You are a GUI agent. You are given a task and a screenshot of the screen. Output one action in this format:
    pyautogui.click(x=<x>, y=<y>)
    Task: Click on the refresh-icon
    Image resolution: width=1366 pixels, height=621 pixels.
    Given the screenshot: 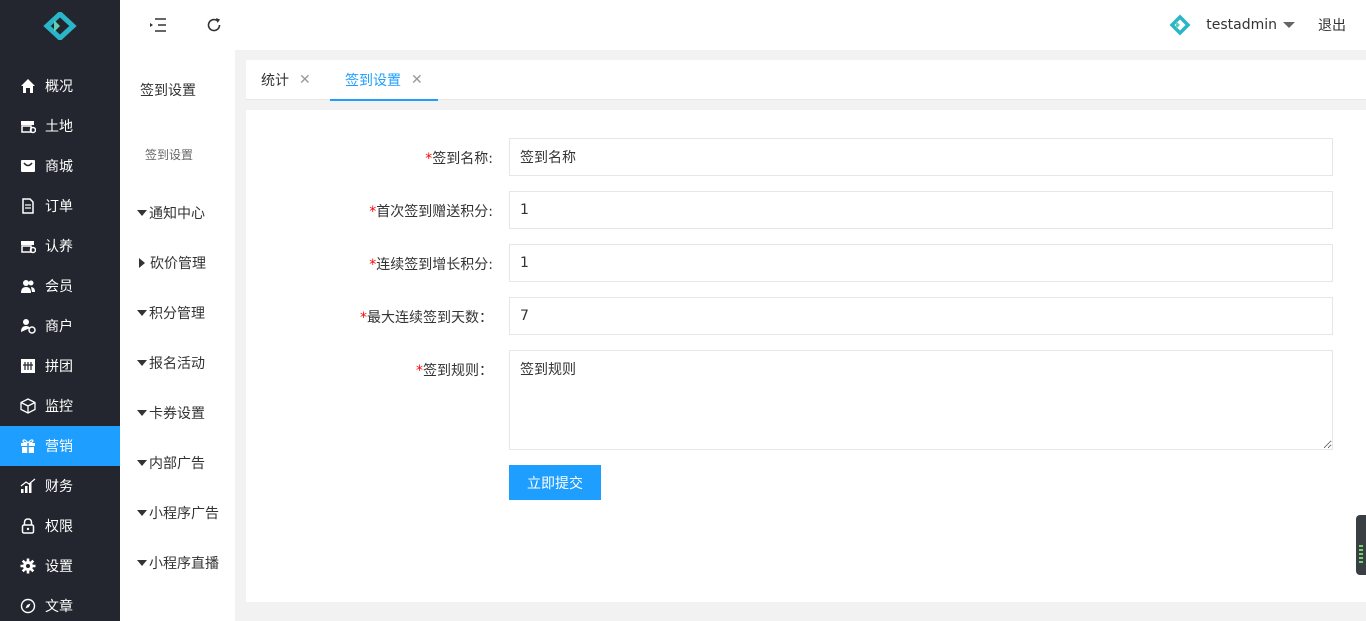 What is the action you would take?
    pyautogui.click(x=214, y=25)
    